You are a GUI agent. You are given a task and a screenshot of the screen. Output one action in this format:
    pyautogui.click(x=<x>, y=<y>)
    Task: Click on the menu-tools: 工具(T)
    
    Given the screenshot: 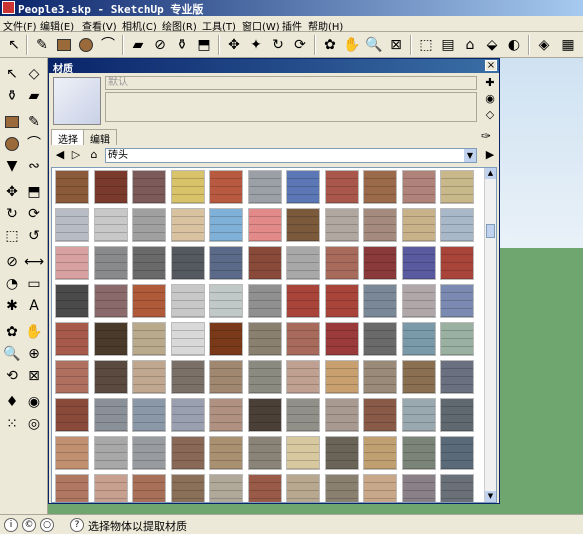 What is the action you would take?
    pyautogui.click(x=219, y=25)
    